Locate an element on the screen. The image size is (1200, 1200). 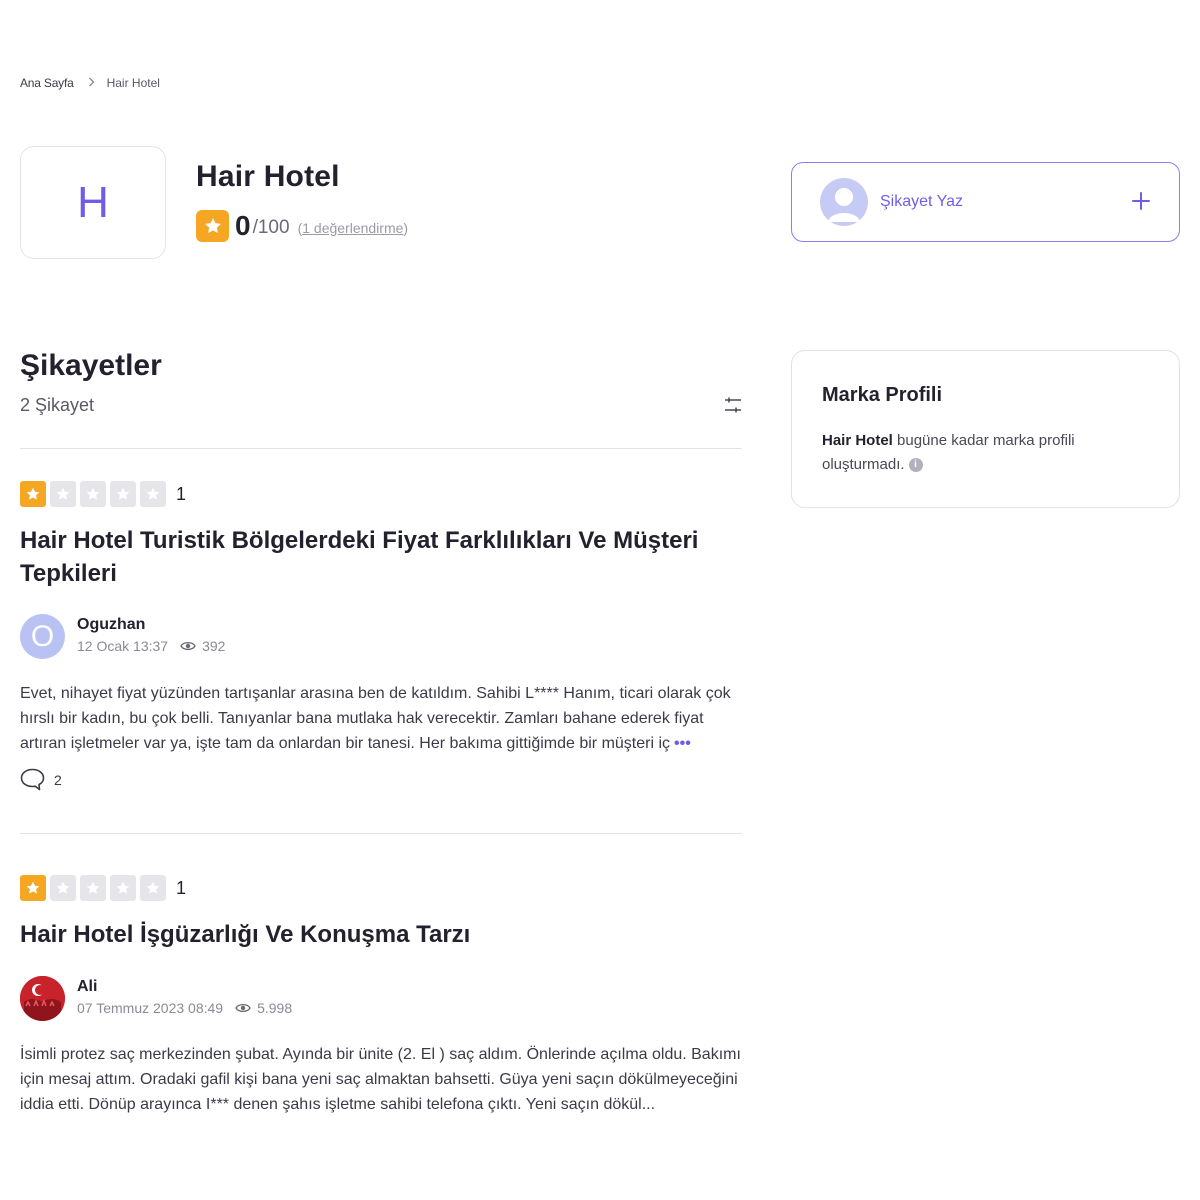
brand-profile-title: Marka Profili is located at coordinates (882, 395).